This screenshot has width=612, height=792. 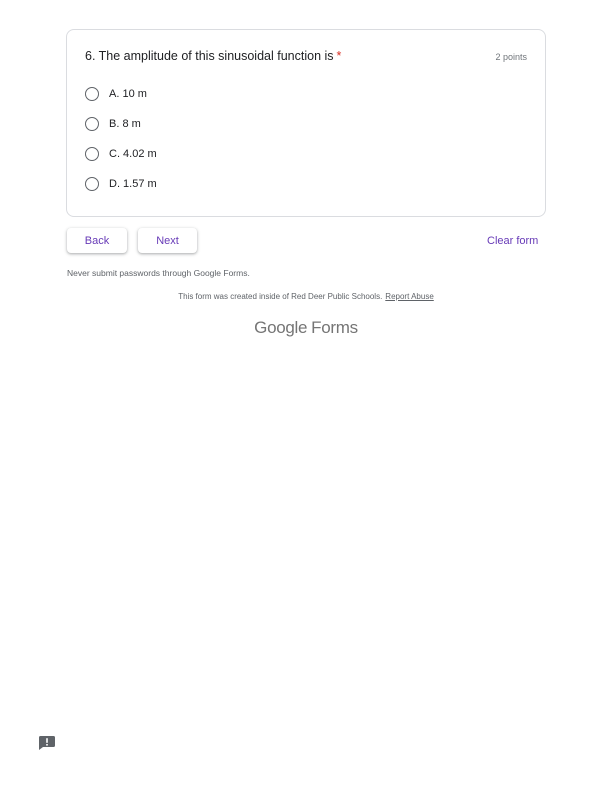 I want to click on next-button: Next, so click(x=167, y=240).